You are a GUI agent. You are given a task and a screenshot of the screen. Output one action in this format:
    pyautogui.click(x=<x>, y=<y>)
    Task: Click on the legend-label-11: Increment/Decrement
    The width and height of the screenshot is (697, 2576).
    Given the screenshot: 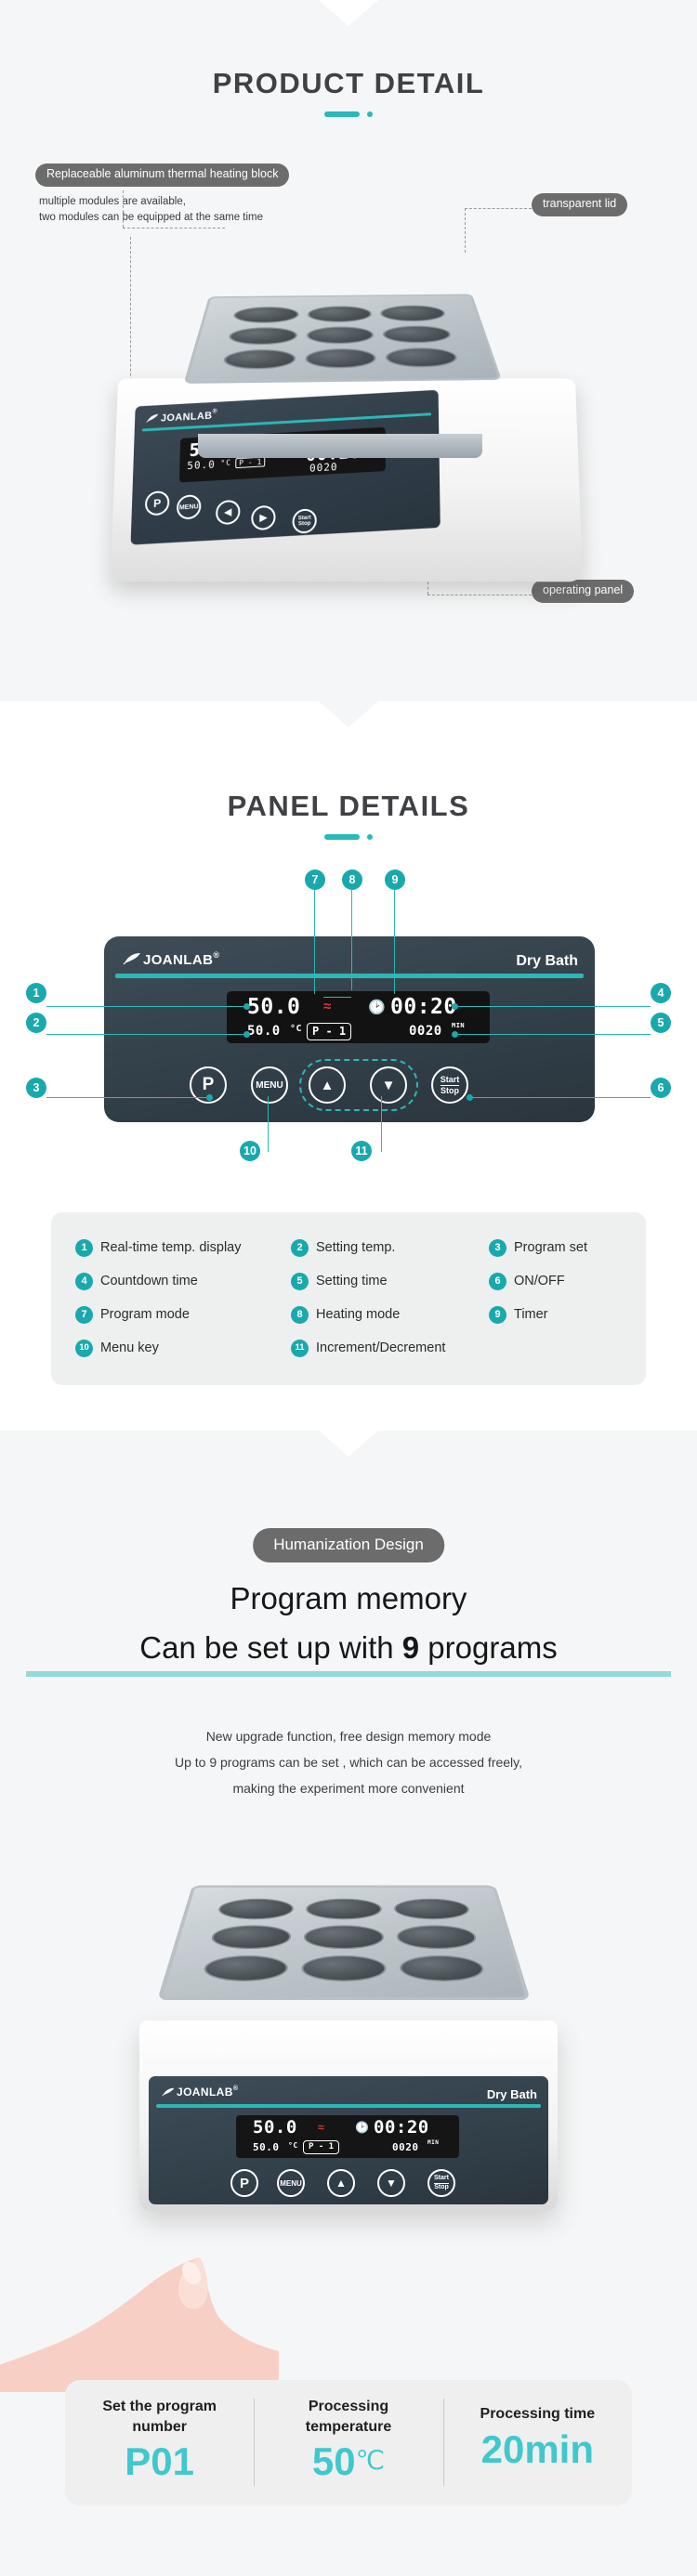 What is the action you would take?
    pyautogui.click(x=381, y=1348)
    